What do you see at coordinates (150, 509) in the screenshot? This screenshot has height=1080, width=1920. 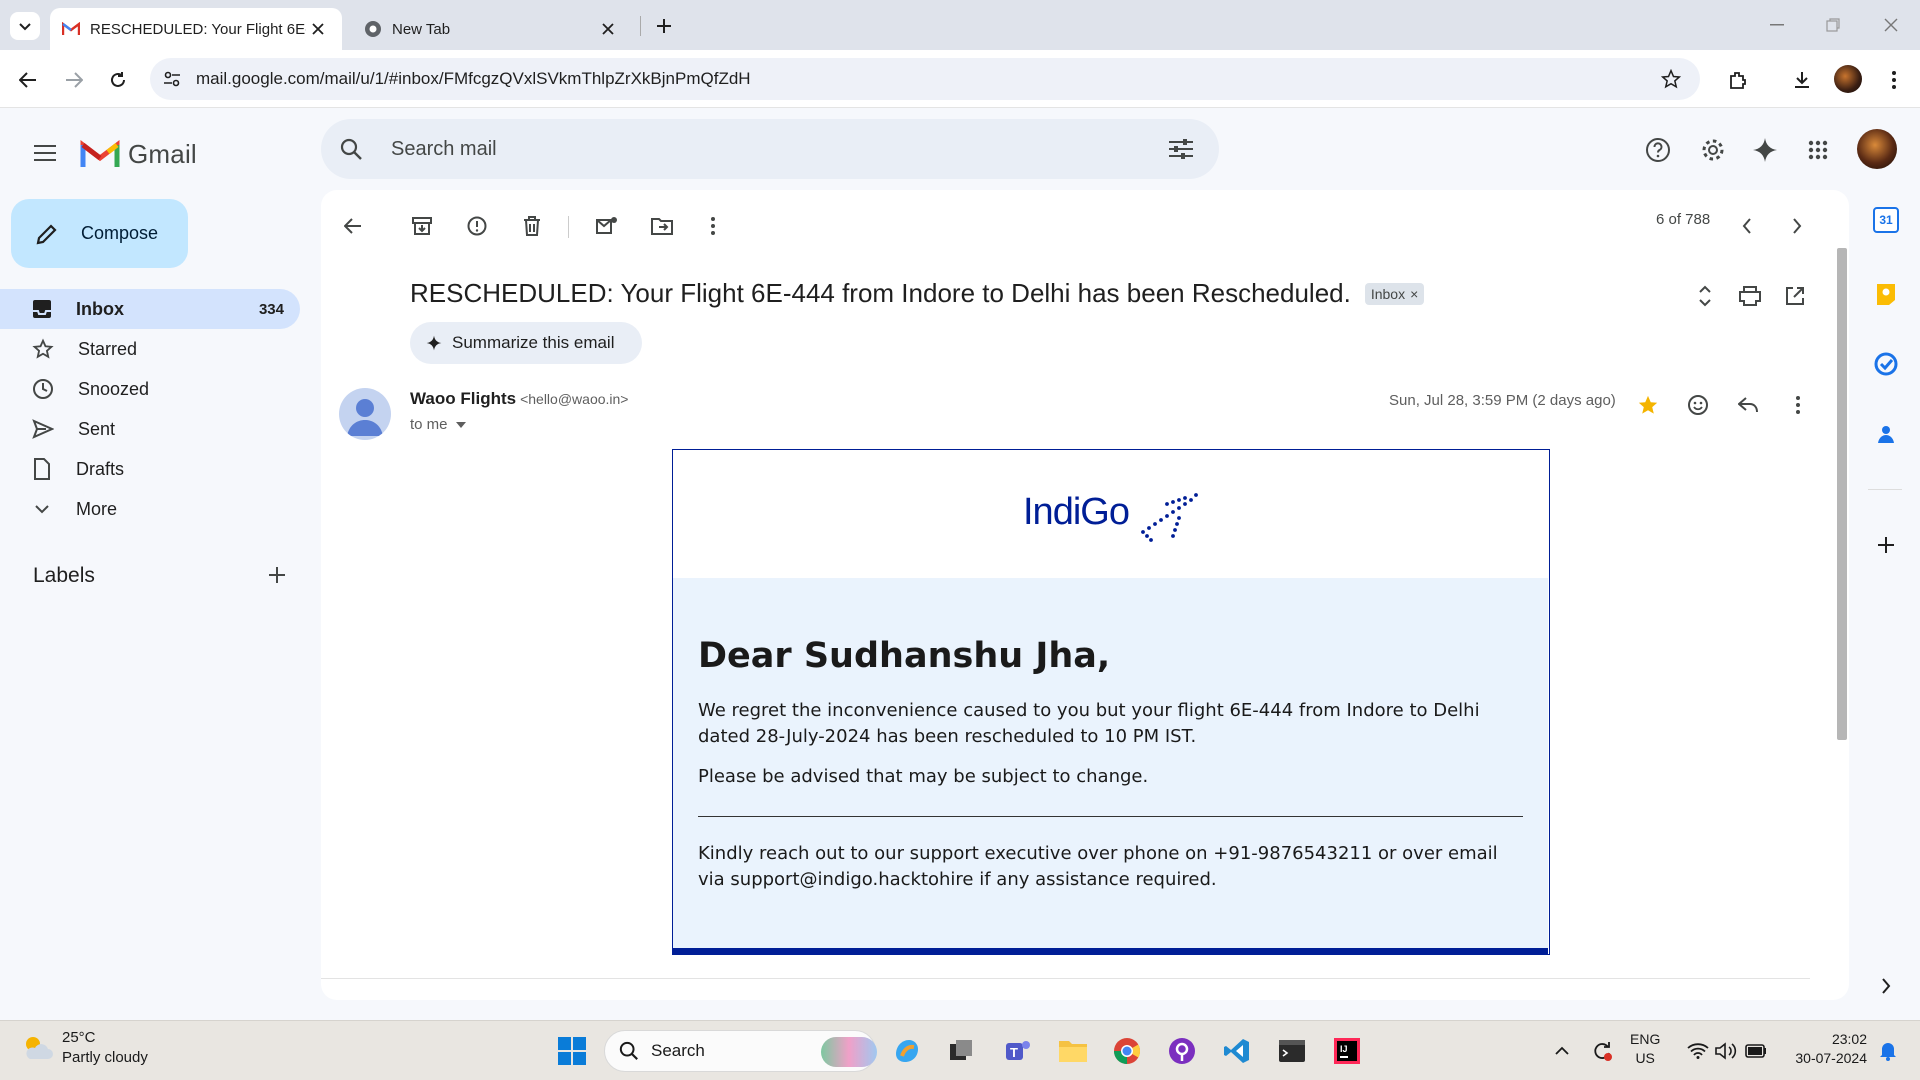 I see `sidebar-item-more: More` at bounding box center [150, 509].